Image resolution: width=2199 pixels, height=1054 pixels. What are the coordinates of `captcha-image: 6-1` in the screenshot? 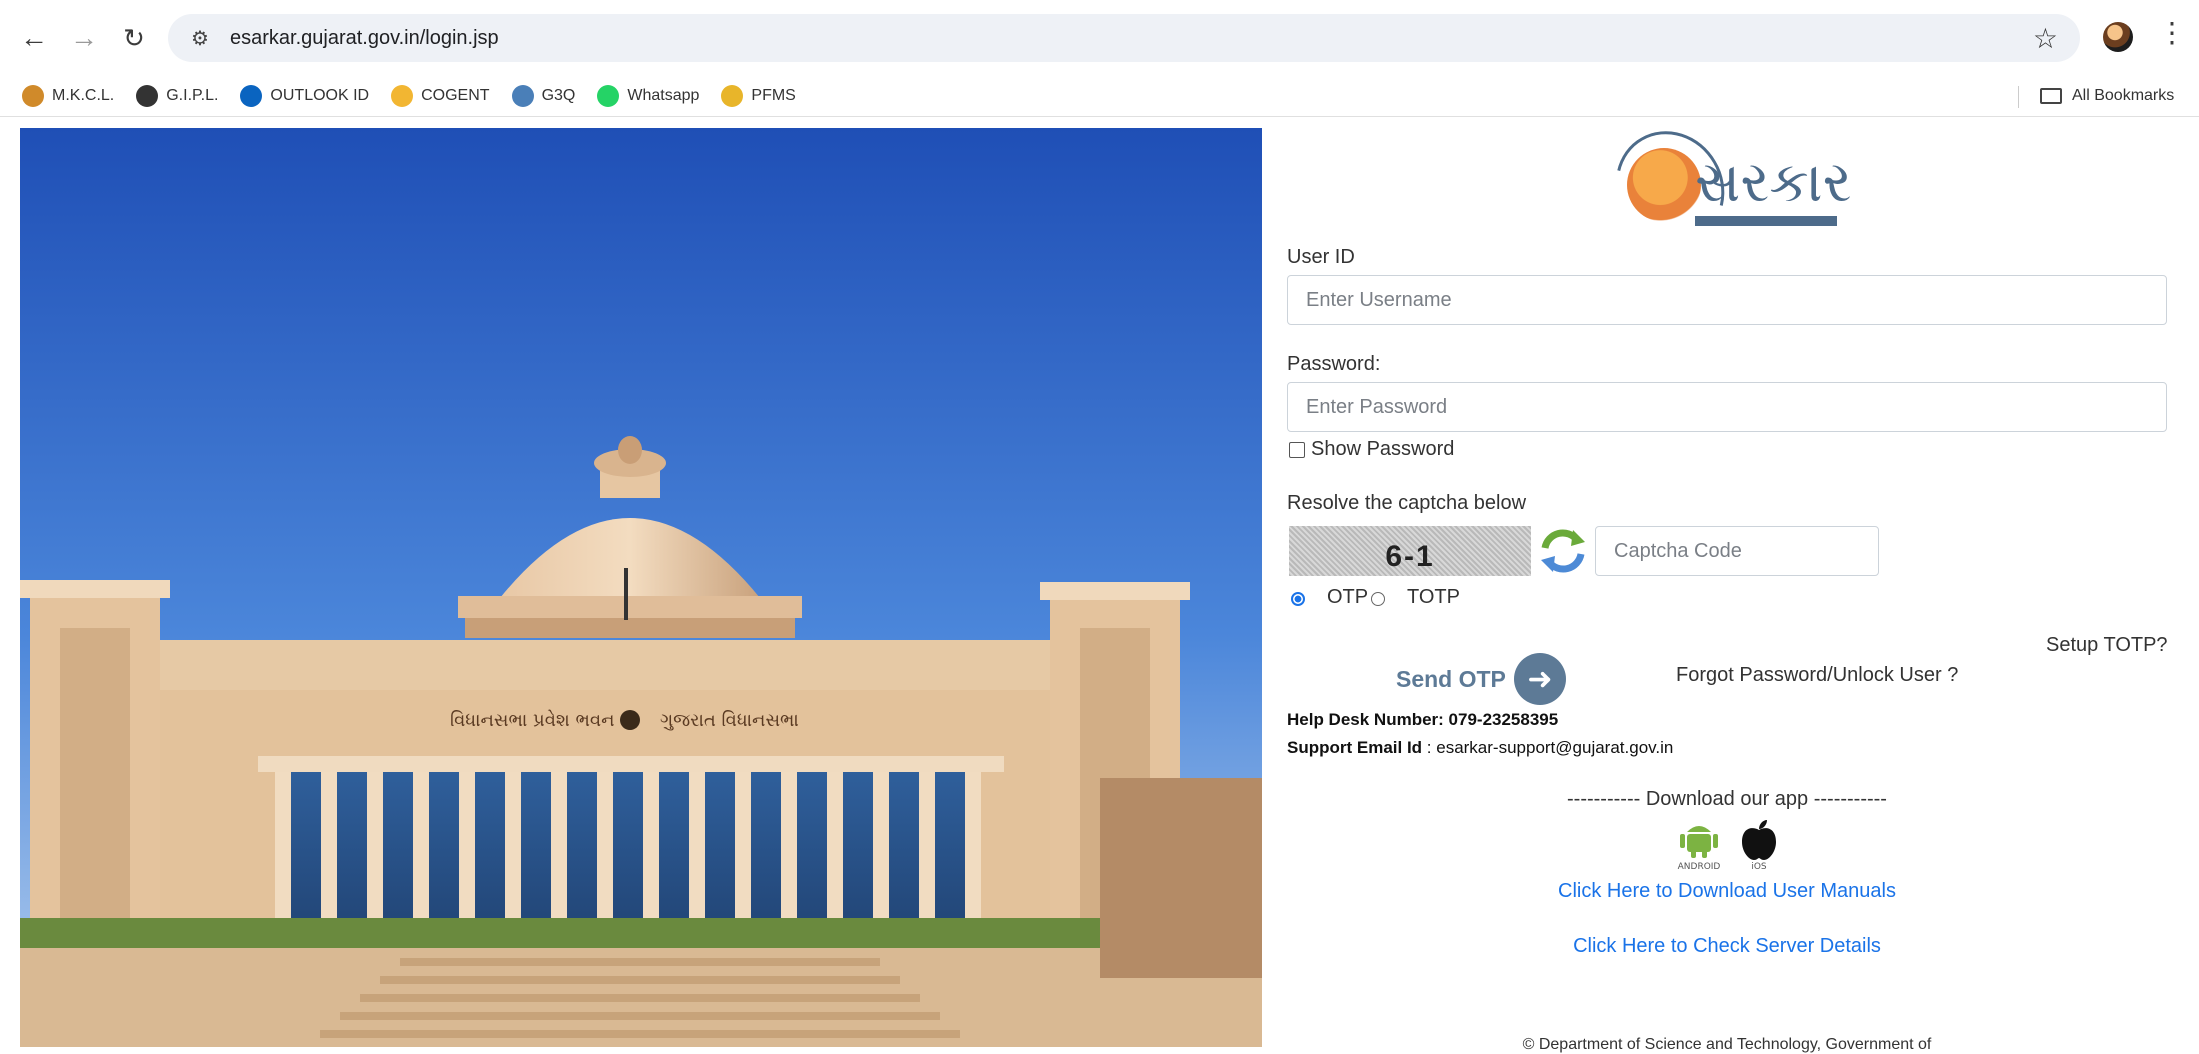 It's located at (1410, 551).